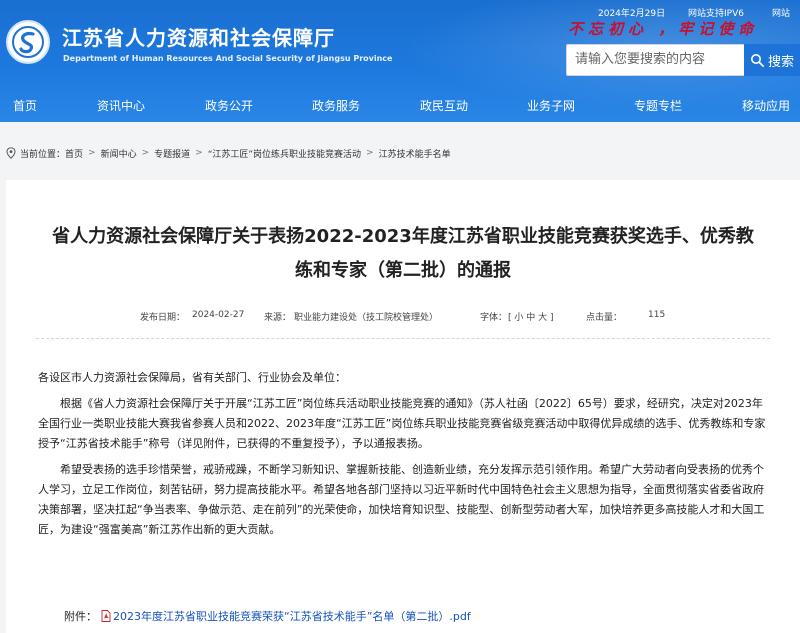 The height and width of the screenshot is (633, 800). I want to click on logo-emblem-icon, so click(28, 42).